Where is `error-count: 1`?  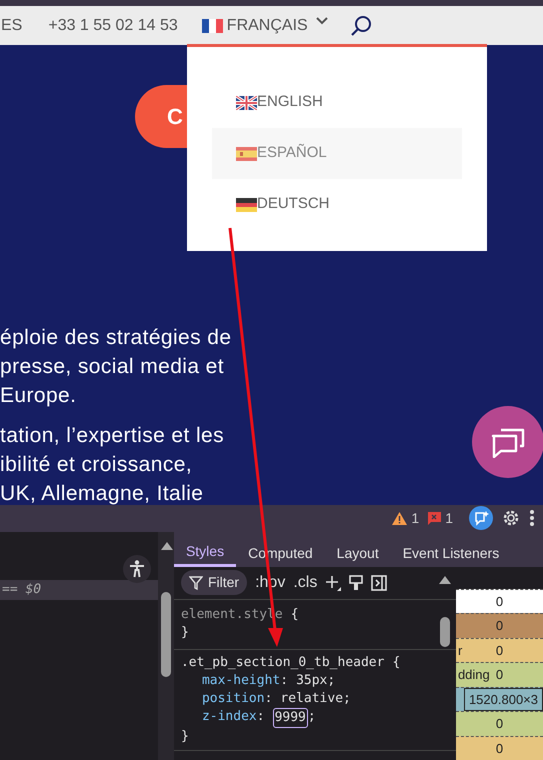
error-count: 1 is located at coordinates (440, 518).